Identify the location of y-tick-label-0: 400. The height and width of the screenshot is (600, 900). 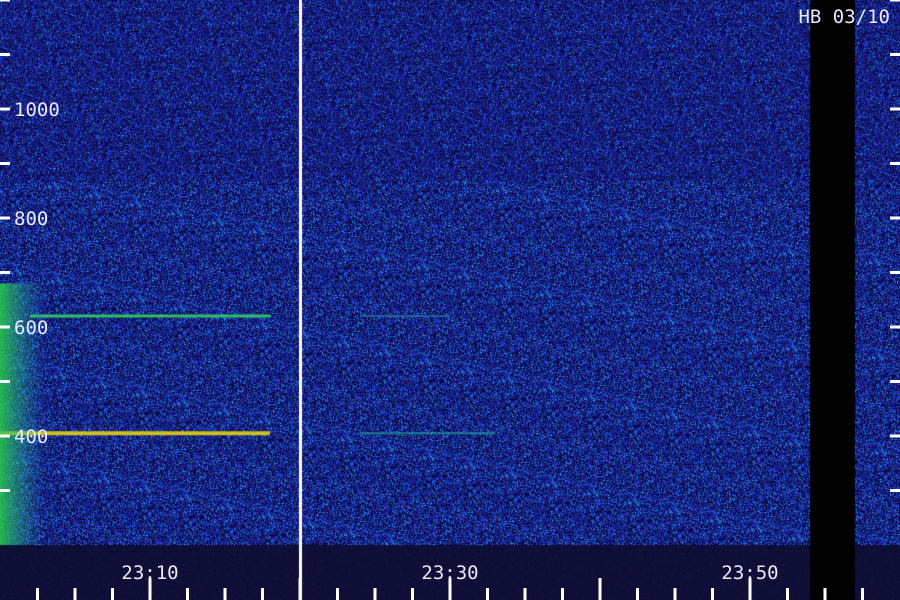
(31, 437).